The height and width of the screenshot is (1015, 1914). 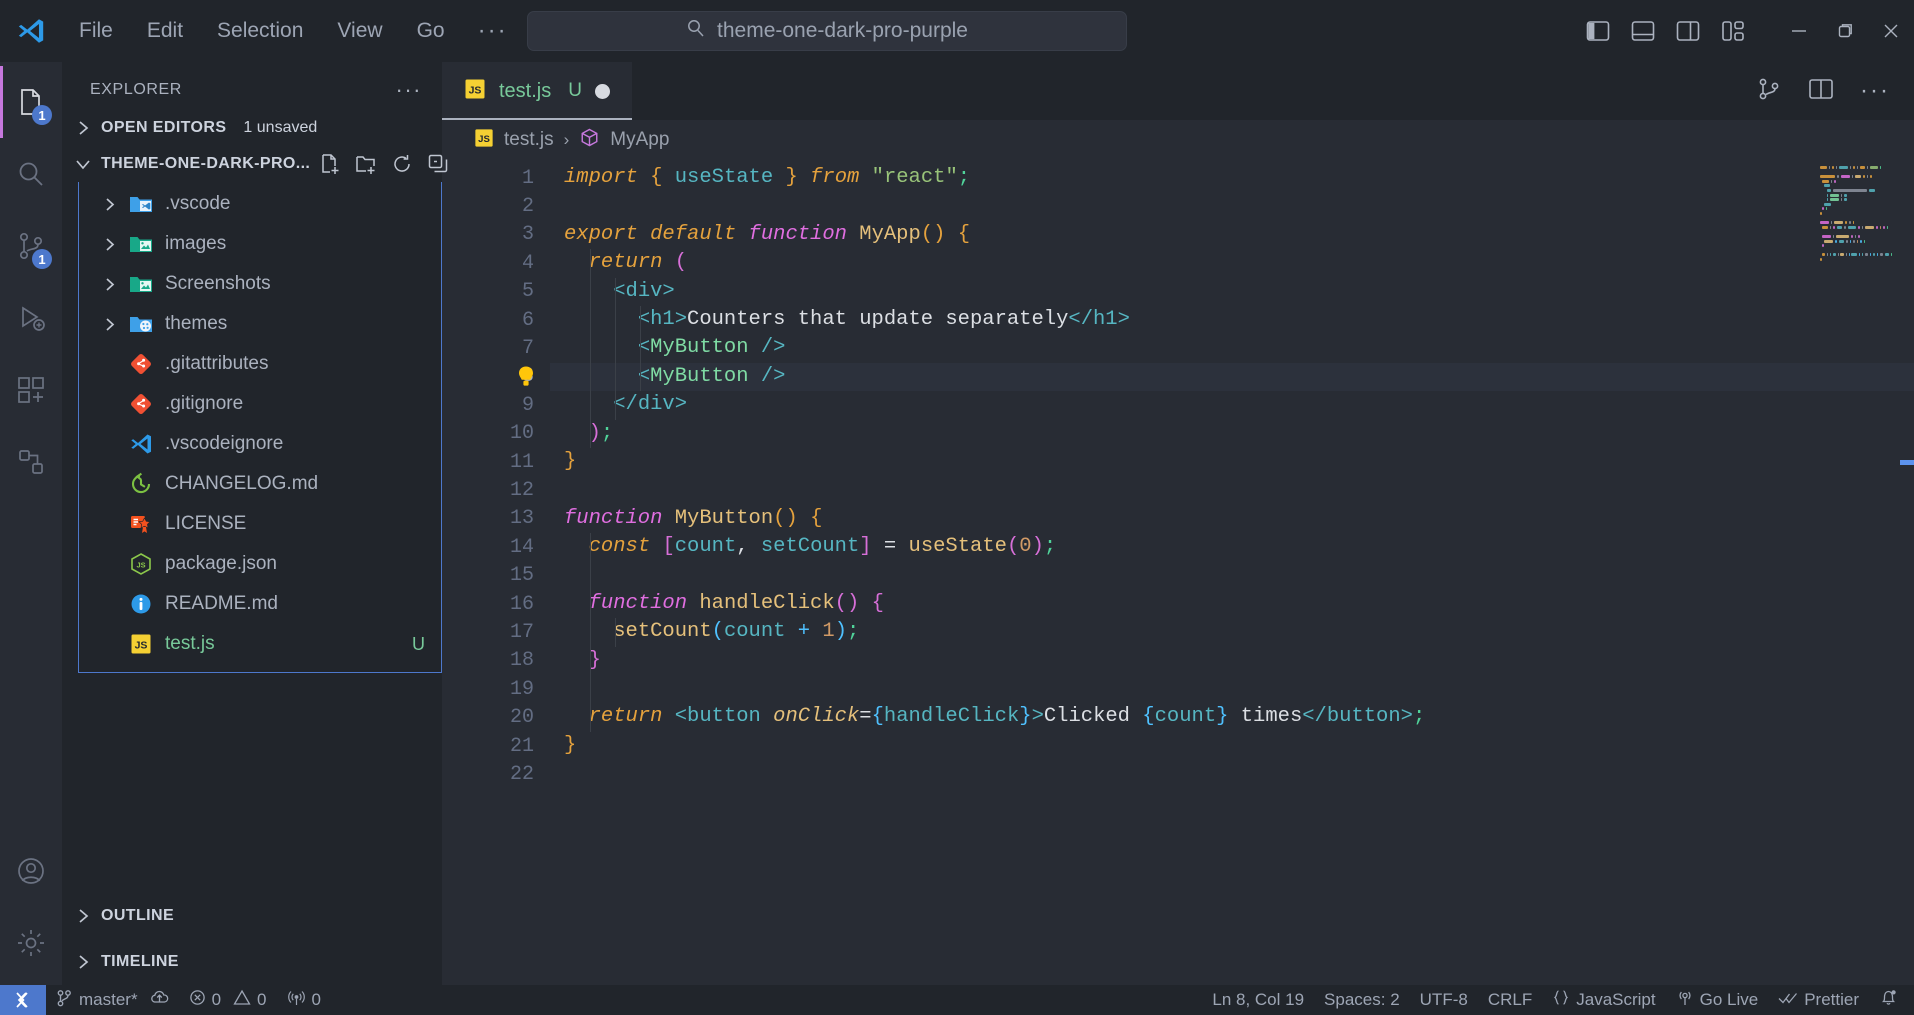 I want to click on code-line: import { useState } from "react";, so click(x=1232, y=178).